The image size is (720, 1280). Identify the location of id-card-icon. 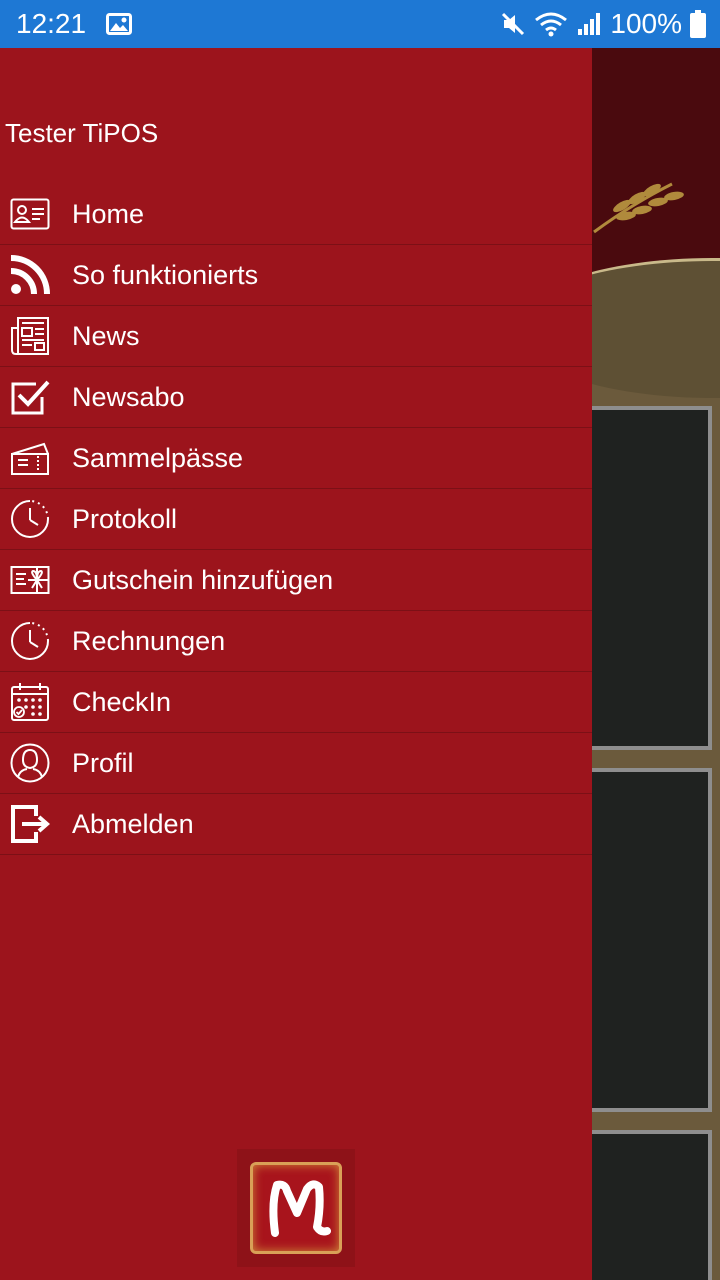
(30, 214).